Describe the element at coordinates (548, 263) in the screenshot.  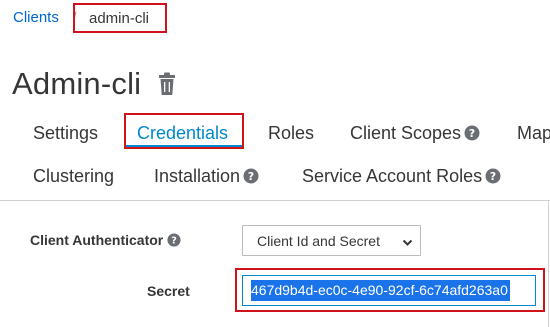
I see `panel-border` at that location.